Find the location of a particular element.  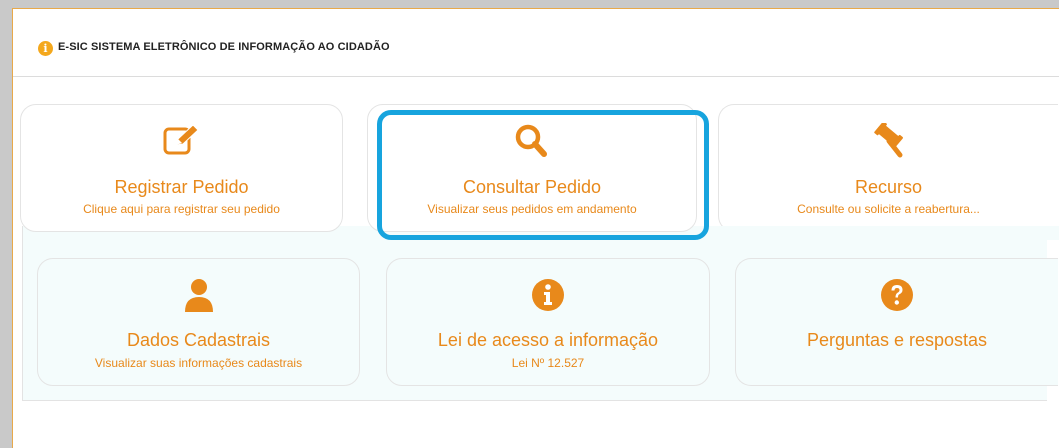

card-subtitle: Visualizar seus pedidos em andamento is located at coordinates (532, 209).